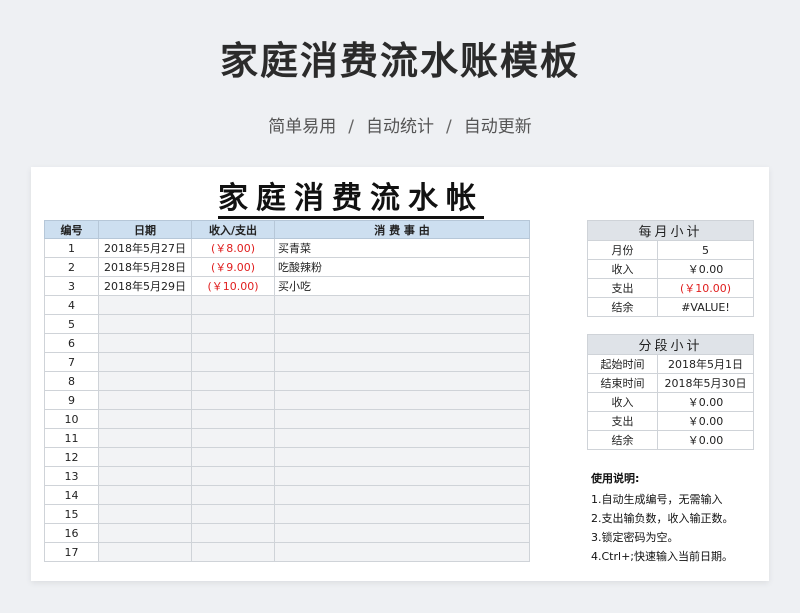  What do you see at coordinates (71, 514) in the screenshot?
I see `row-number: 15` at bounding box center [71, 514].